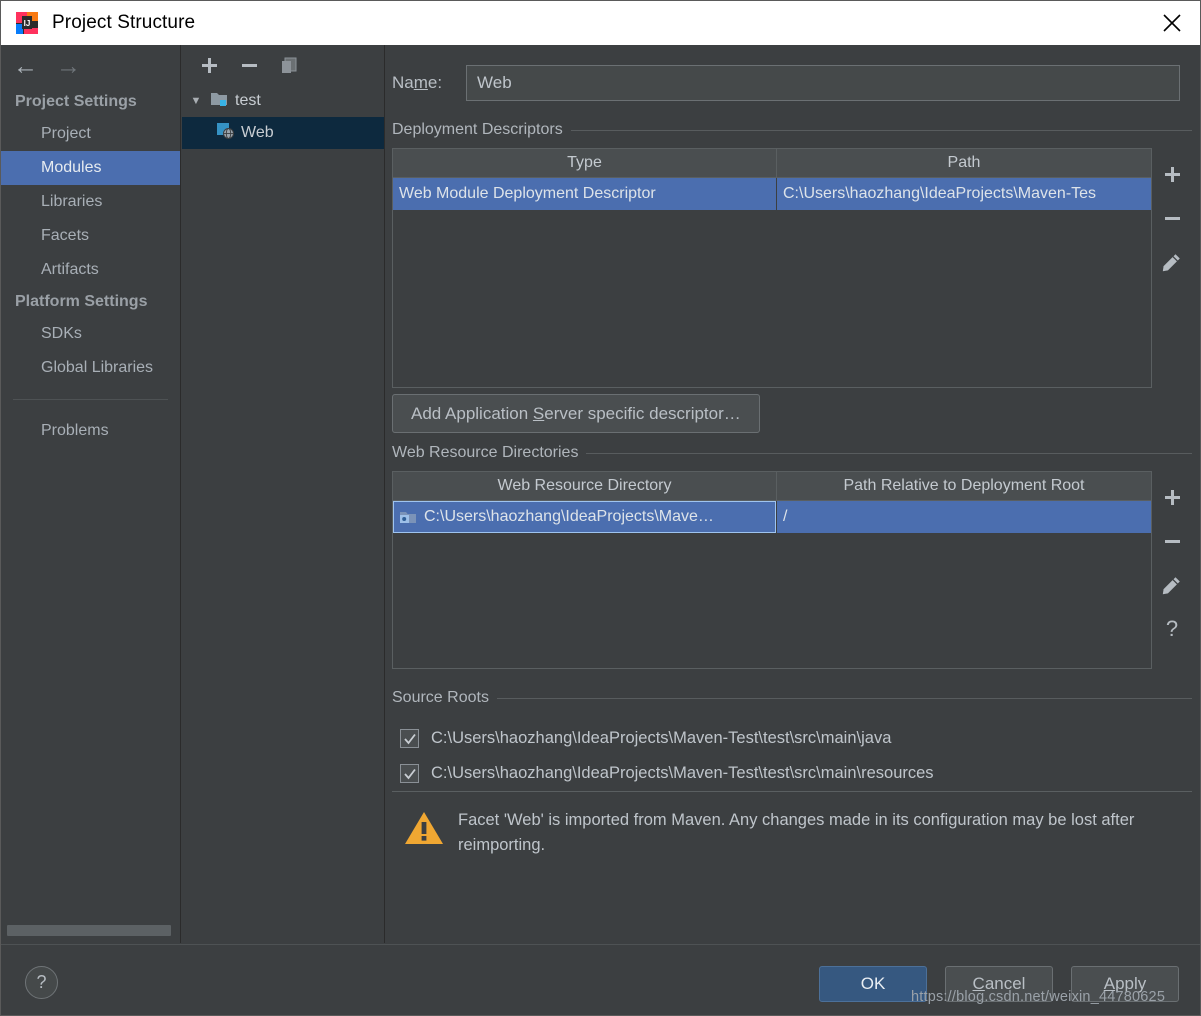 This screenshot has height=1016, width=1201. I want to click on title-bar: IJ Project Structure, so click(600, 23).